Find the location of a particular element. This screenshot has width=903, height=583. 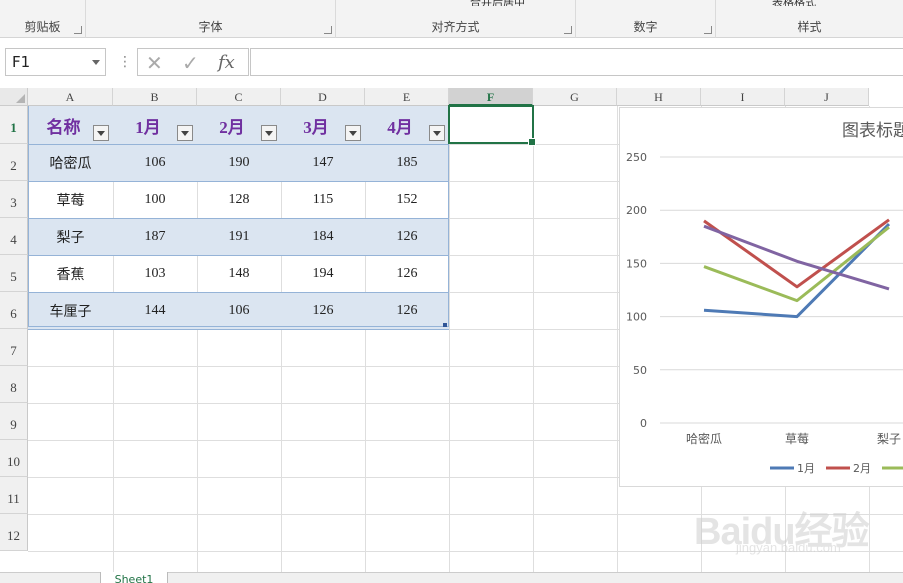

table-header-cell: 4月 is located at coordinates (400, 125).